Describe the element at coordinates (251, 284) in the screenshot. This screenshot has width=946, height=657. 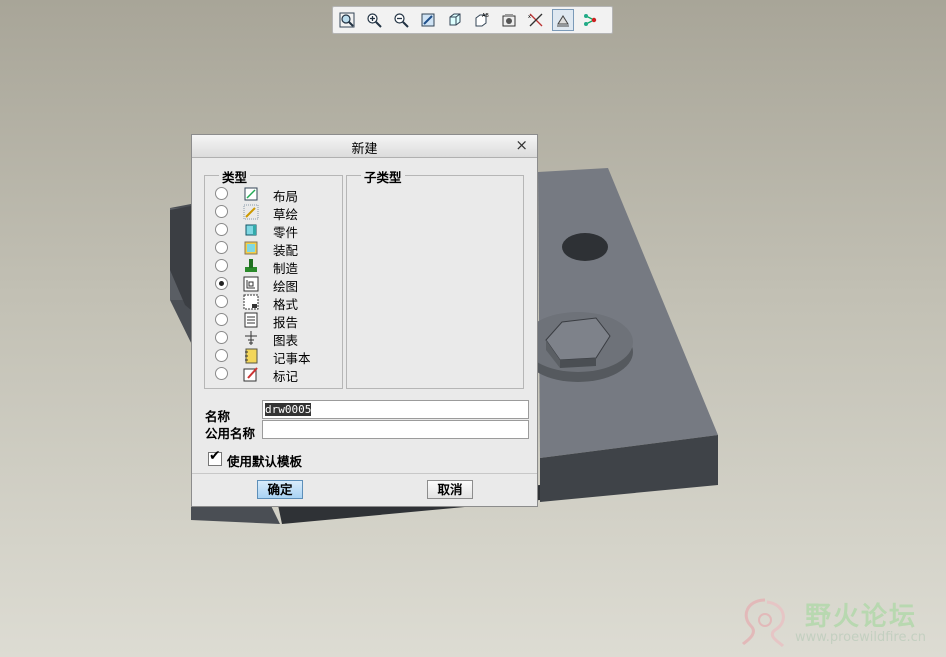
I see `drawing-icon` at that location.